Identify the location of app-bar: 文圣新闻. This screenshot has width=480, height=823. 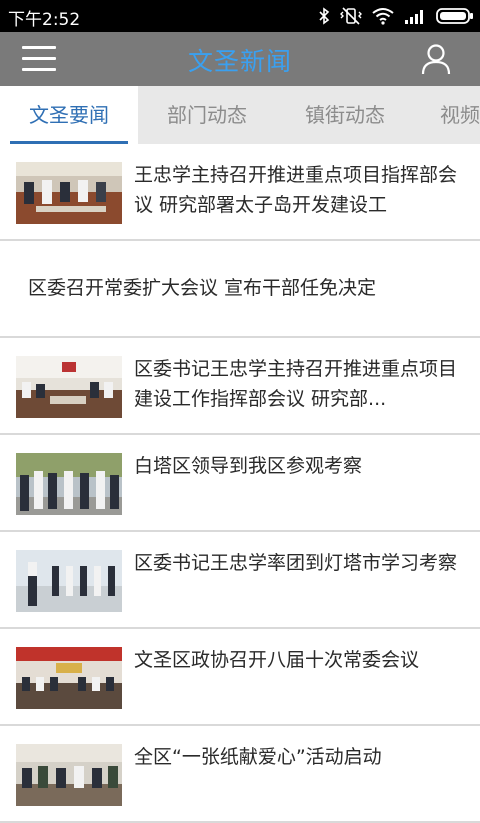
(240, 59).